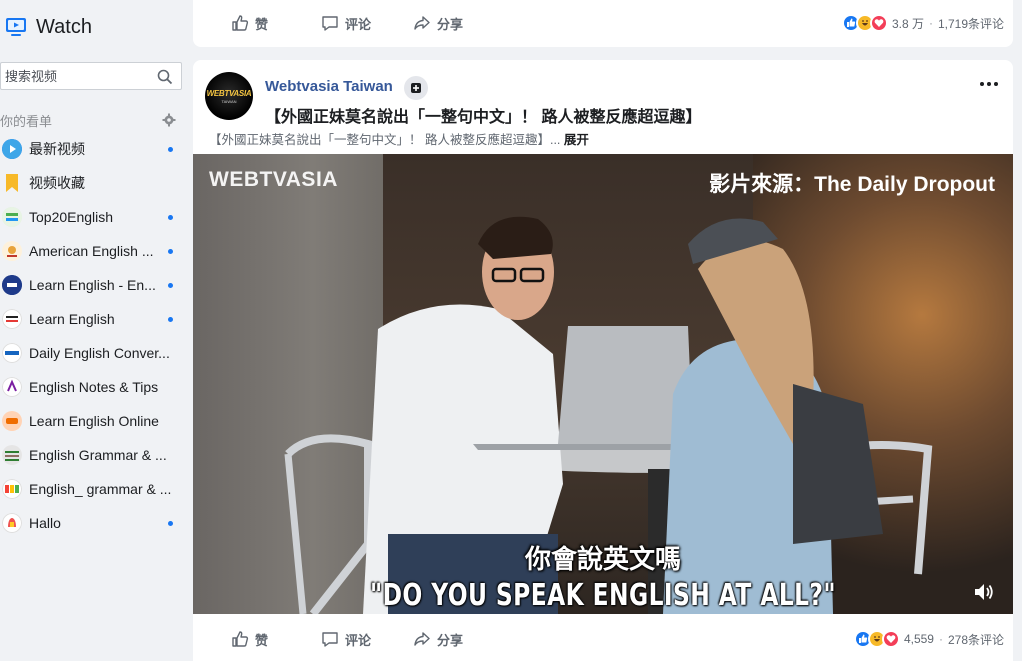 This screenshot has width=1022, height=661. Describe the element at coordinates (94, 27) in the screenshot. I see `watch-header: Watch` at that location.